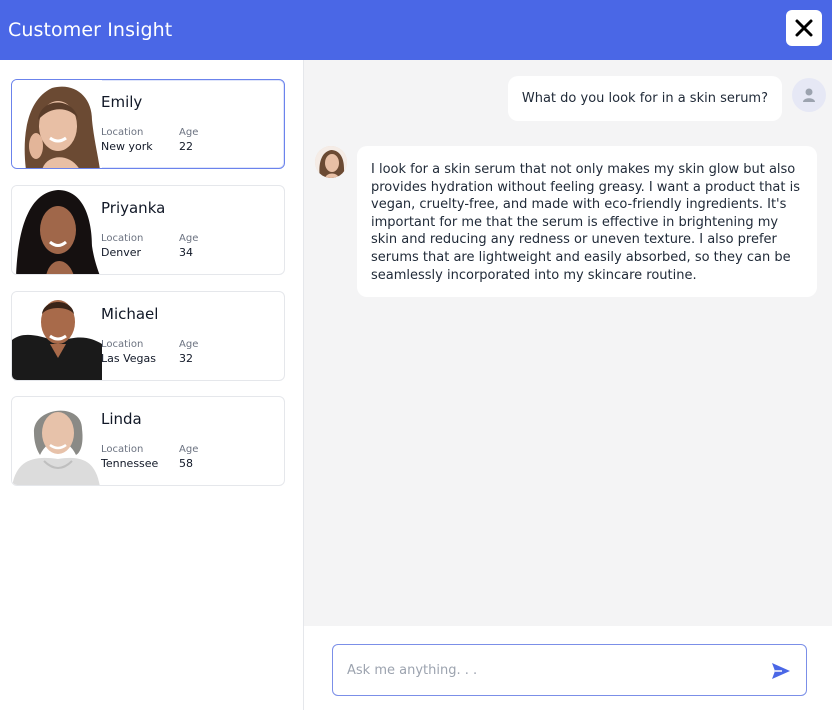 The height and width of the screenshot is (710, 832). Describe the element at coordinates (186, 463) in the screenshot. I see `age-value: 58` at that location.